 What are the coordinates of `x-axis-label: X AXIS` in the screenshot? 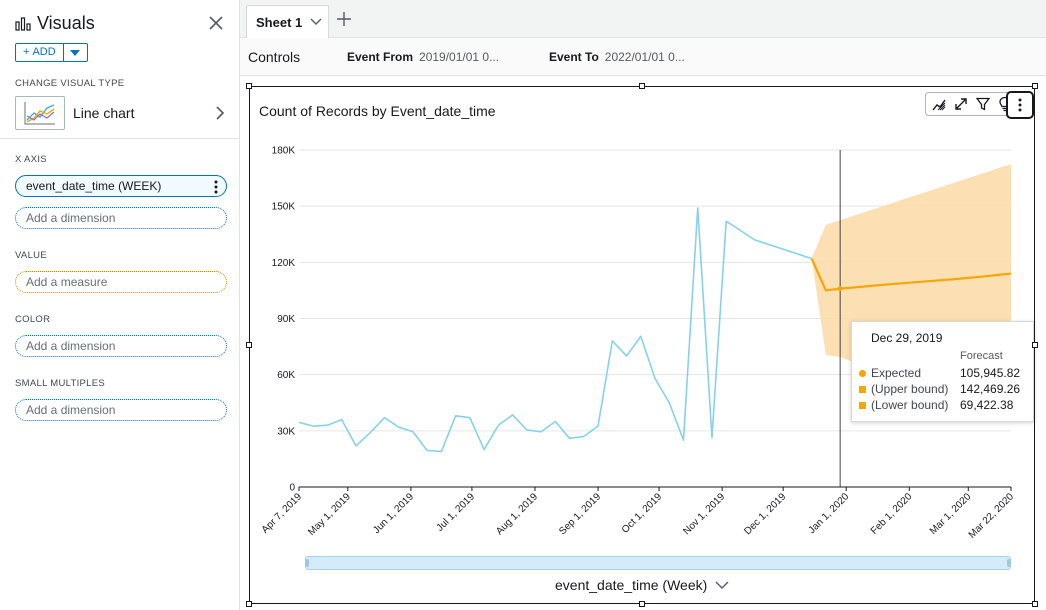 It's located at (31, 159).